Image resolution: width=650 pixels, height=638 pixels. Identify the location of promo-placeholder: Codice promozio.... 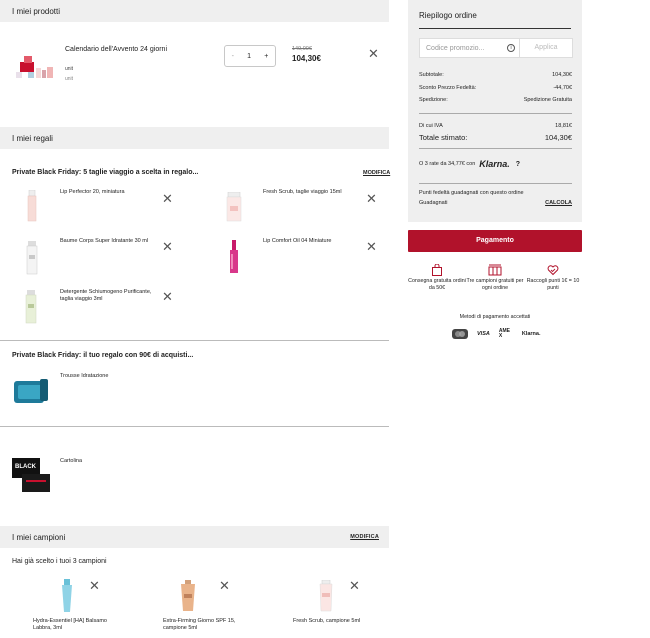
(455, 48).